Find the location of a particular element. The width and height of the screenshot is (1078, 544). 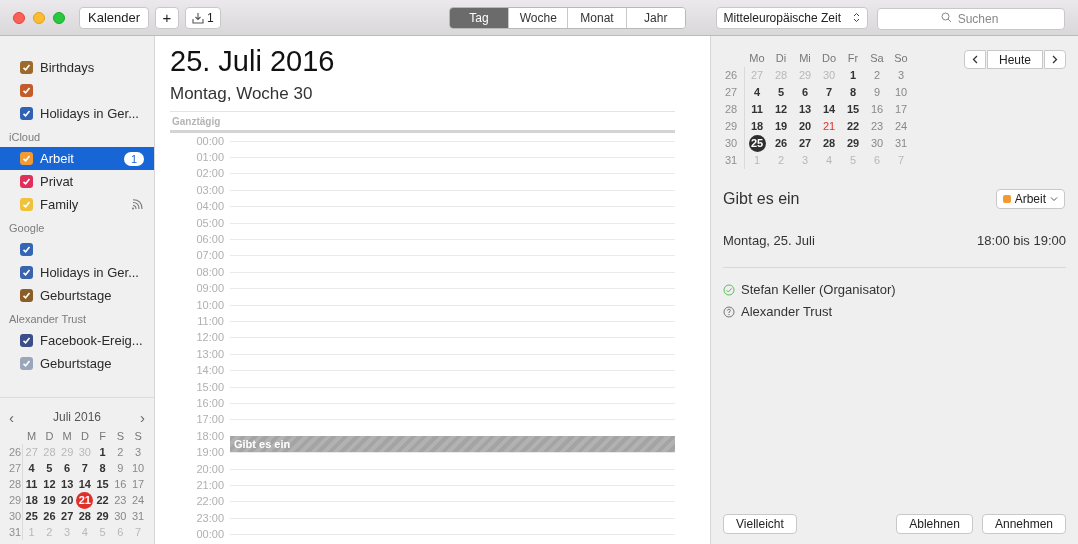

weekday-label: So is located at coordinates (901, 59).